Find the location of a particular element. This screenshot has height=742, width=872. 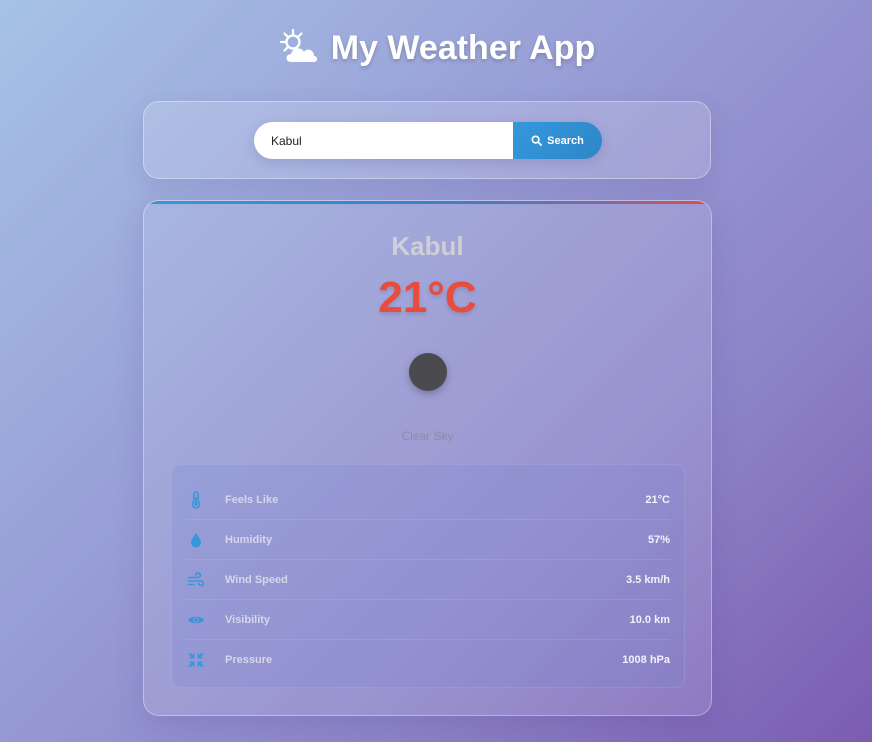

app-title: My Weather App is located at coordinates (463, 47).